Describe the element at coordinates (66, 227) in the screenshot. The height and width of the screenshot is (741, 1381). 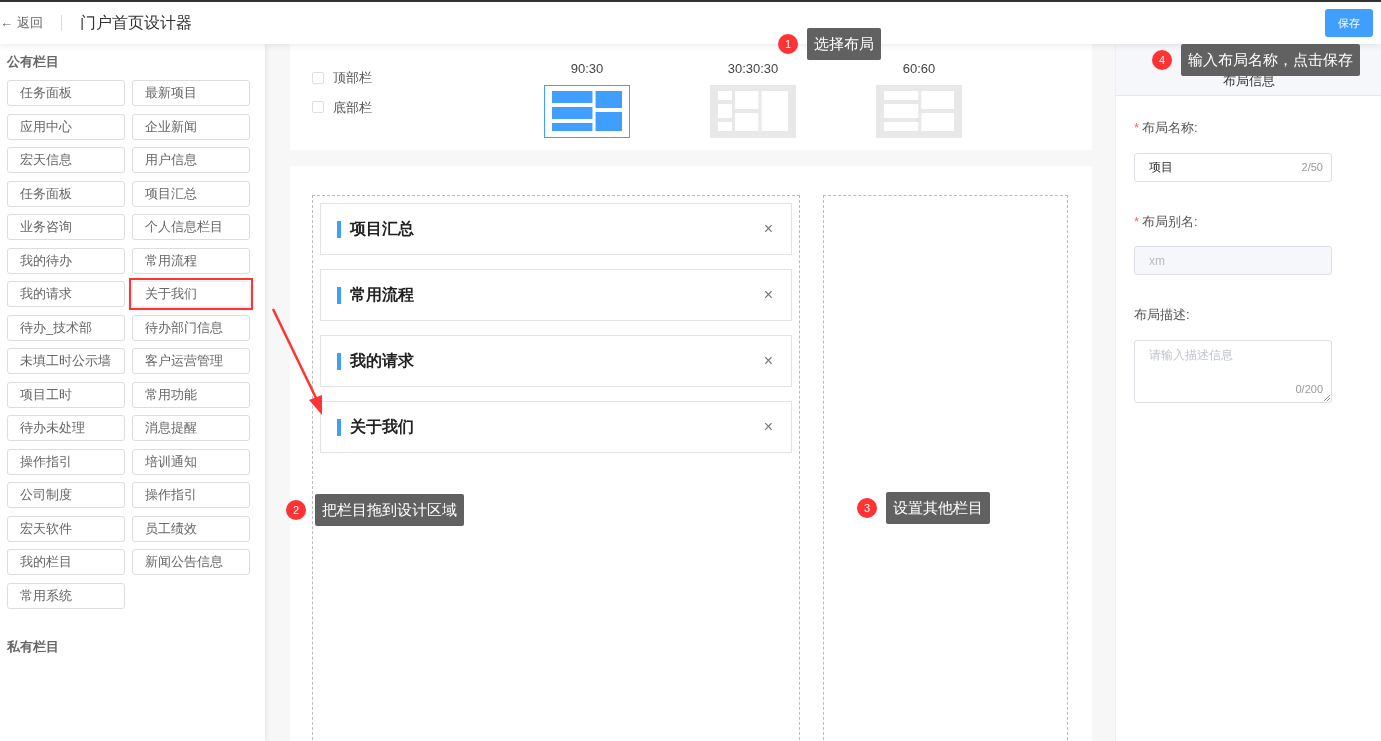
I see `column-item: 业务咨询` at that location.